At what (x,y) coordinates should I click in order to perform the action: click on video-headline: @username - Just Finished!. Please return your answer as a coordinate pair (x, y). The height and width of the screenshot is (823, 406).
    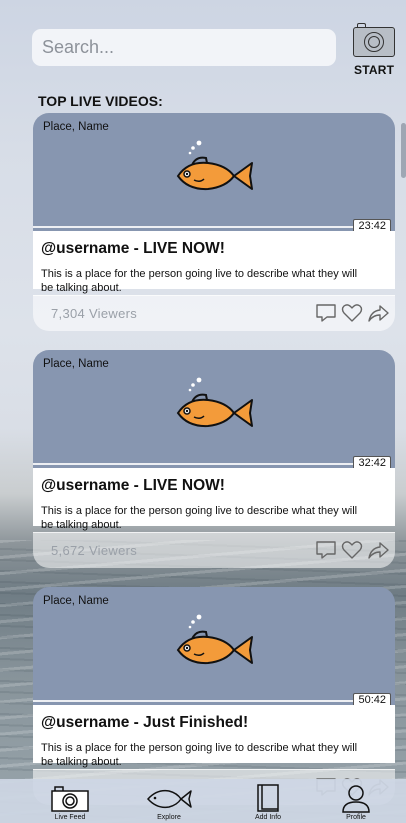
    Looking at the image, I should click on (144, 723).